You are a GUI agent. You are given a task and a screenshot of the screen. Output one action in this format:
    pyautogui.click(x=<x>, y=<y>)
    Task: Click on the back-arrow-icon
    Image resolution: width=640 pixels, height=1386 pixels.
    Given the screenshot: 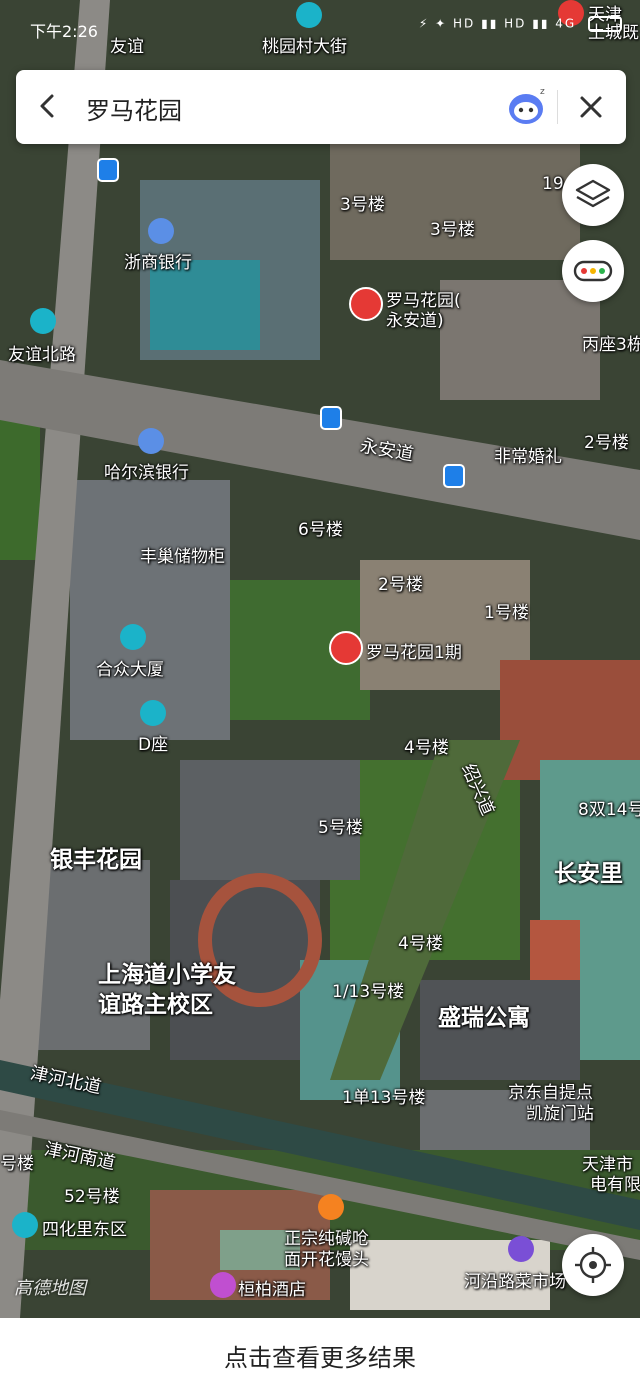 What is the action you would take?
    pyautogui.click(x=48, y=106)
    